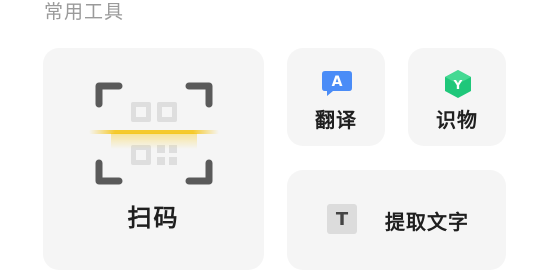 This screenshot has width=550, height=275. I want to click on recognize-tool-tile: Y 识物, so click(457, 97).